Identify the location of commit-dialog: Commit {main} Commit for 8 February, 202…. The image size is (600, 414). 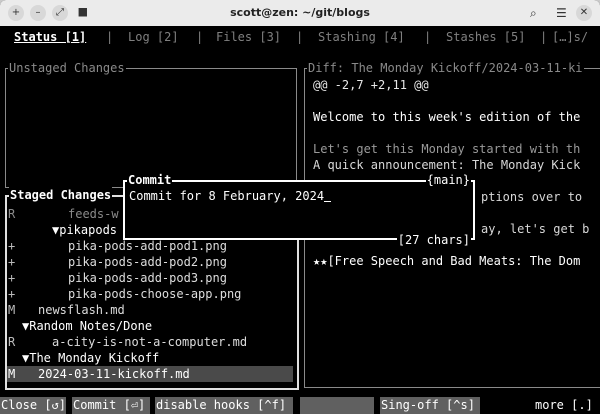
(299, 210).